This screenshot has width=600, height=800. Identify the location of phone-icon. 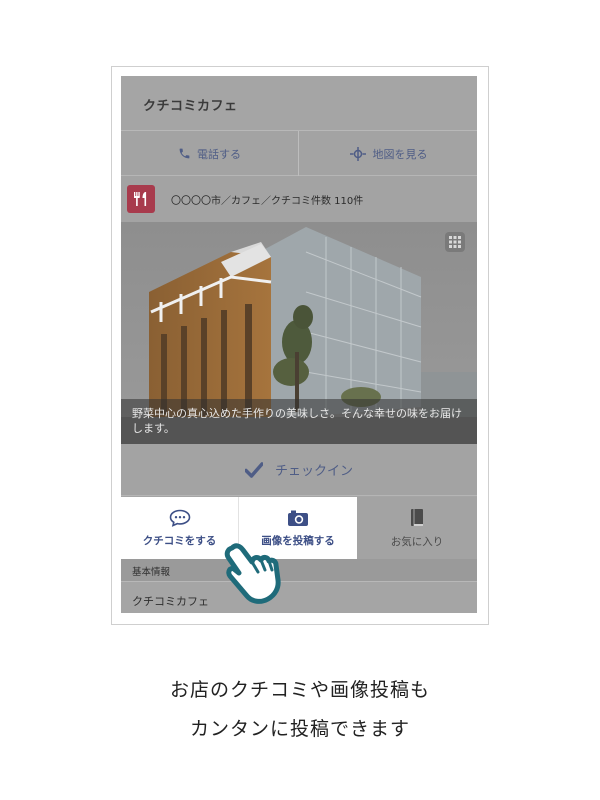
(184, 153).